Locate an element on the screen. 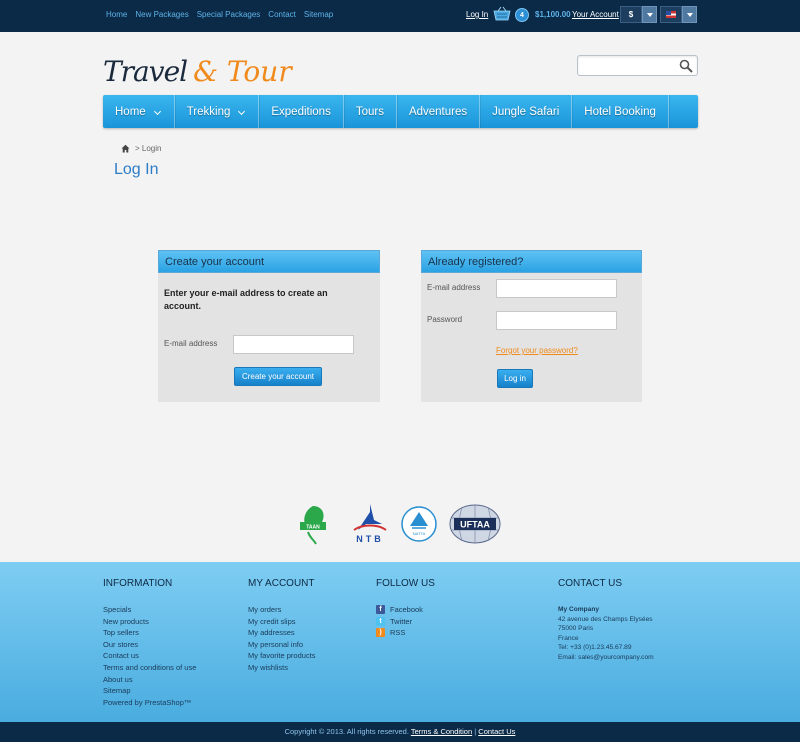  footer-link-top-sellers: Top sellers is located at coordinates (121, 632).